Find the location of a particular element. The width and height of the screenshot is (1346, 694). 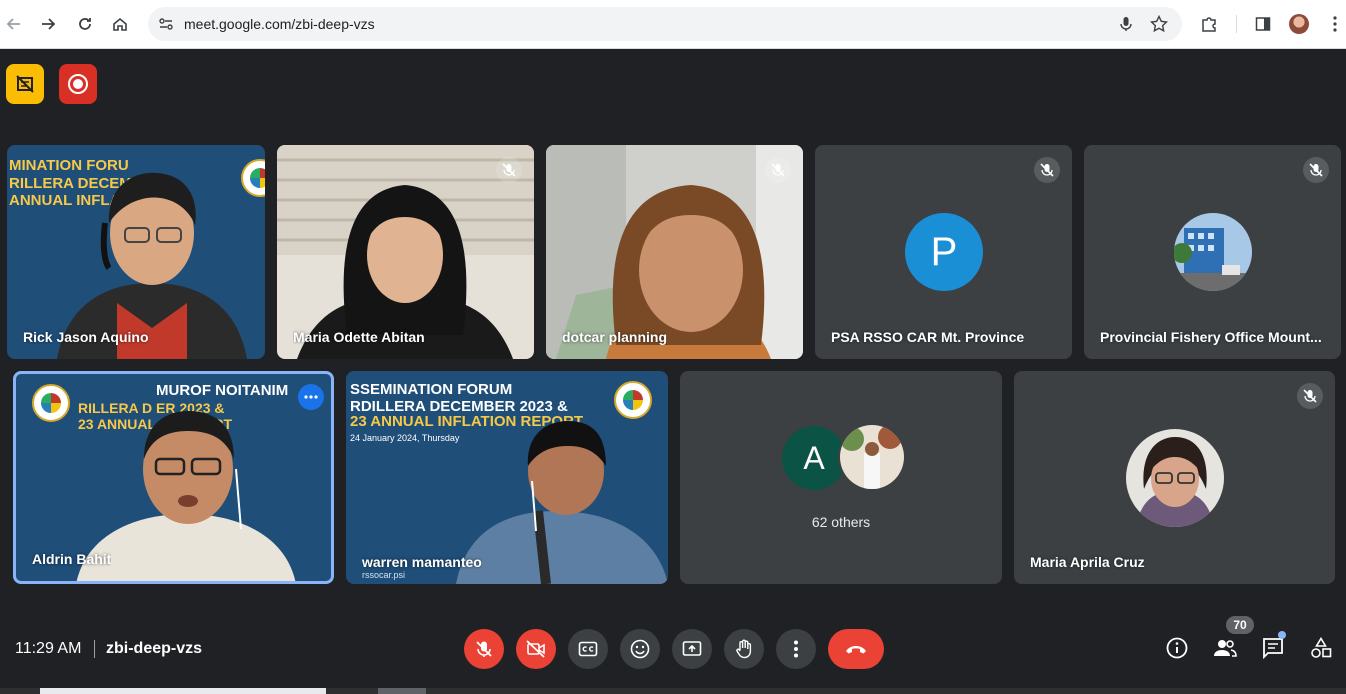

extensions-button is located at coordinates (1209, 24).